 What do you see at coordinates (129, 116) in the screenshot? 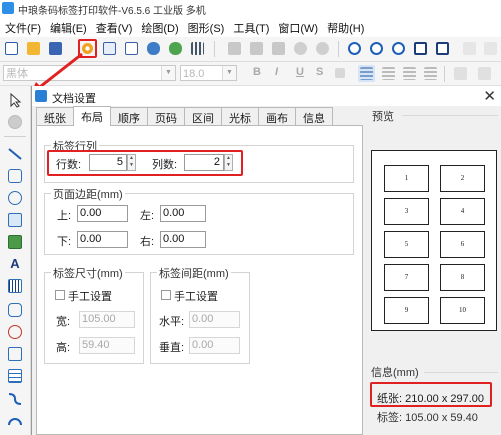
I see `tab-order: 顺序` at bounding box center [129, 116].